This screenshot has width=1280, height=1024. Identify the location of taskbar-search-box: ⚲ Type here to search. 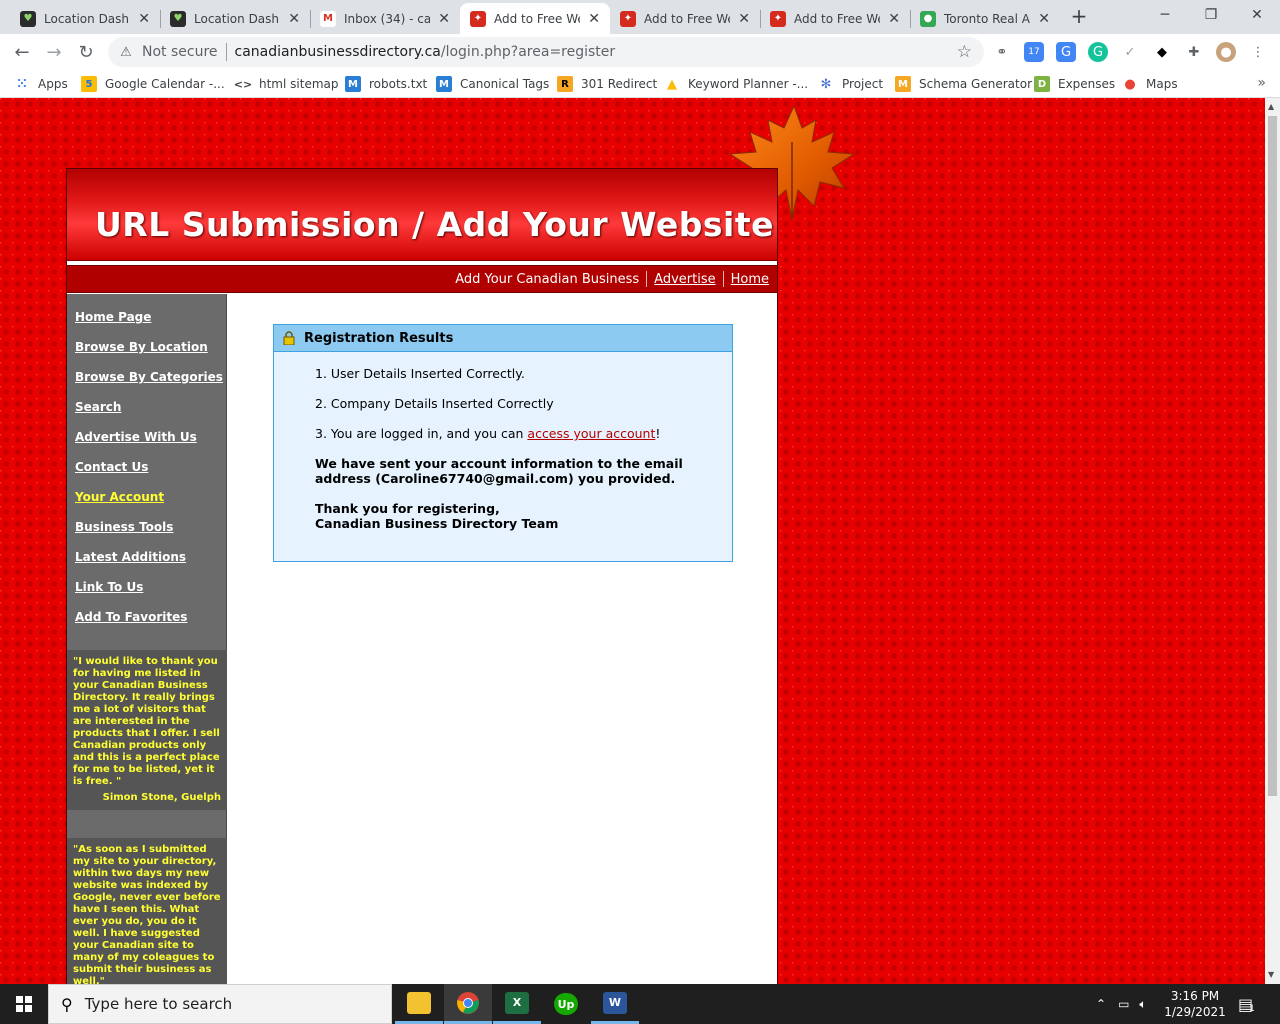
(220, 1004).